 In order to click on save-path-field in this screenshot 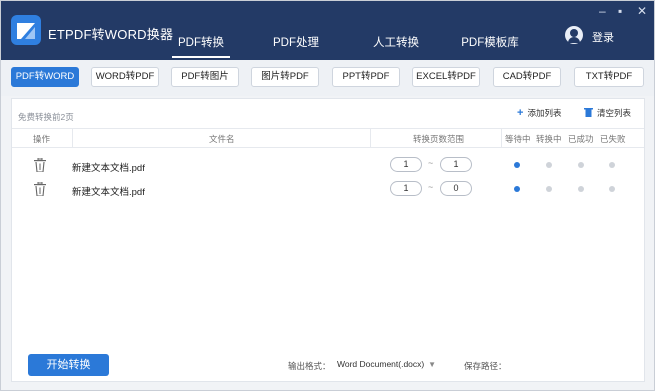, I will do `click(572, 364)`.